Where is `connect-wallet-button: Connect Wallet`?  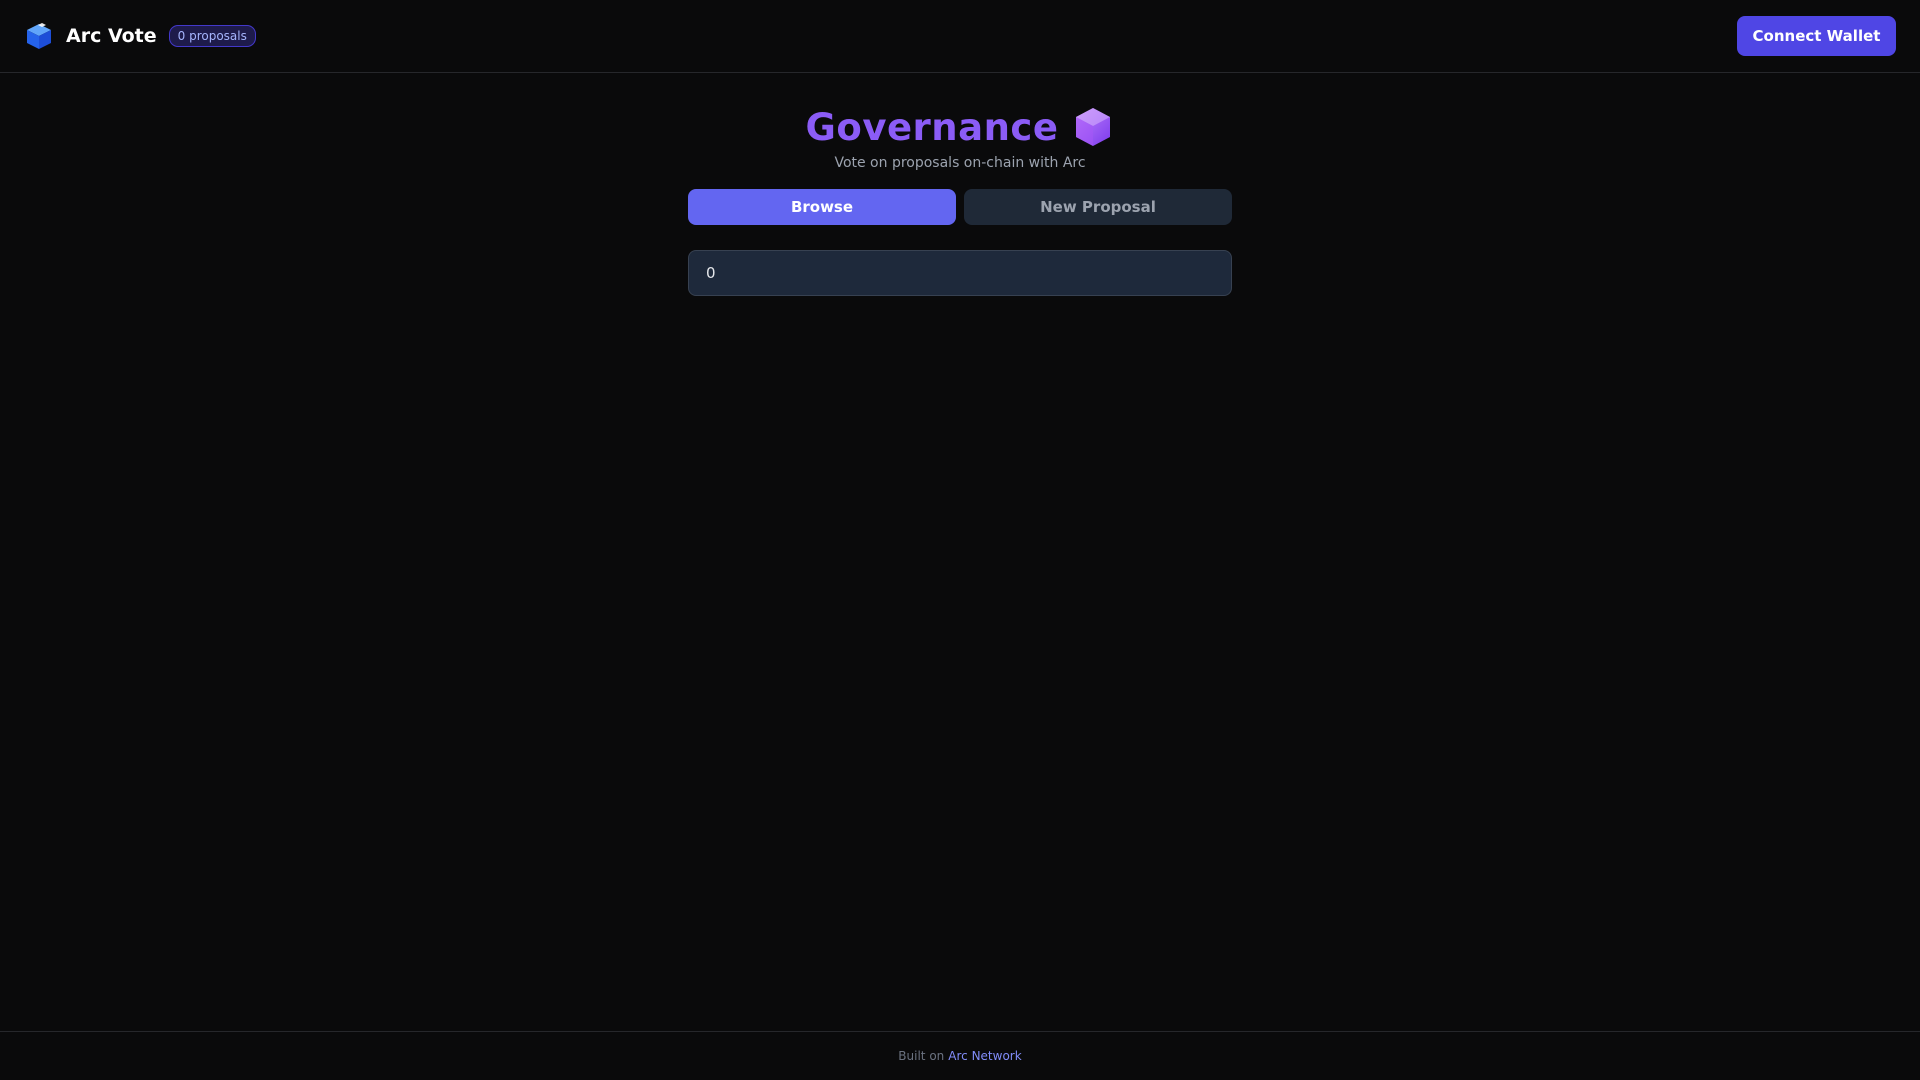
connect-wallet-button: Connect Wallet is located at coordinates (1816, 36).